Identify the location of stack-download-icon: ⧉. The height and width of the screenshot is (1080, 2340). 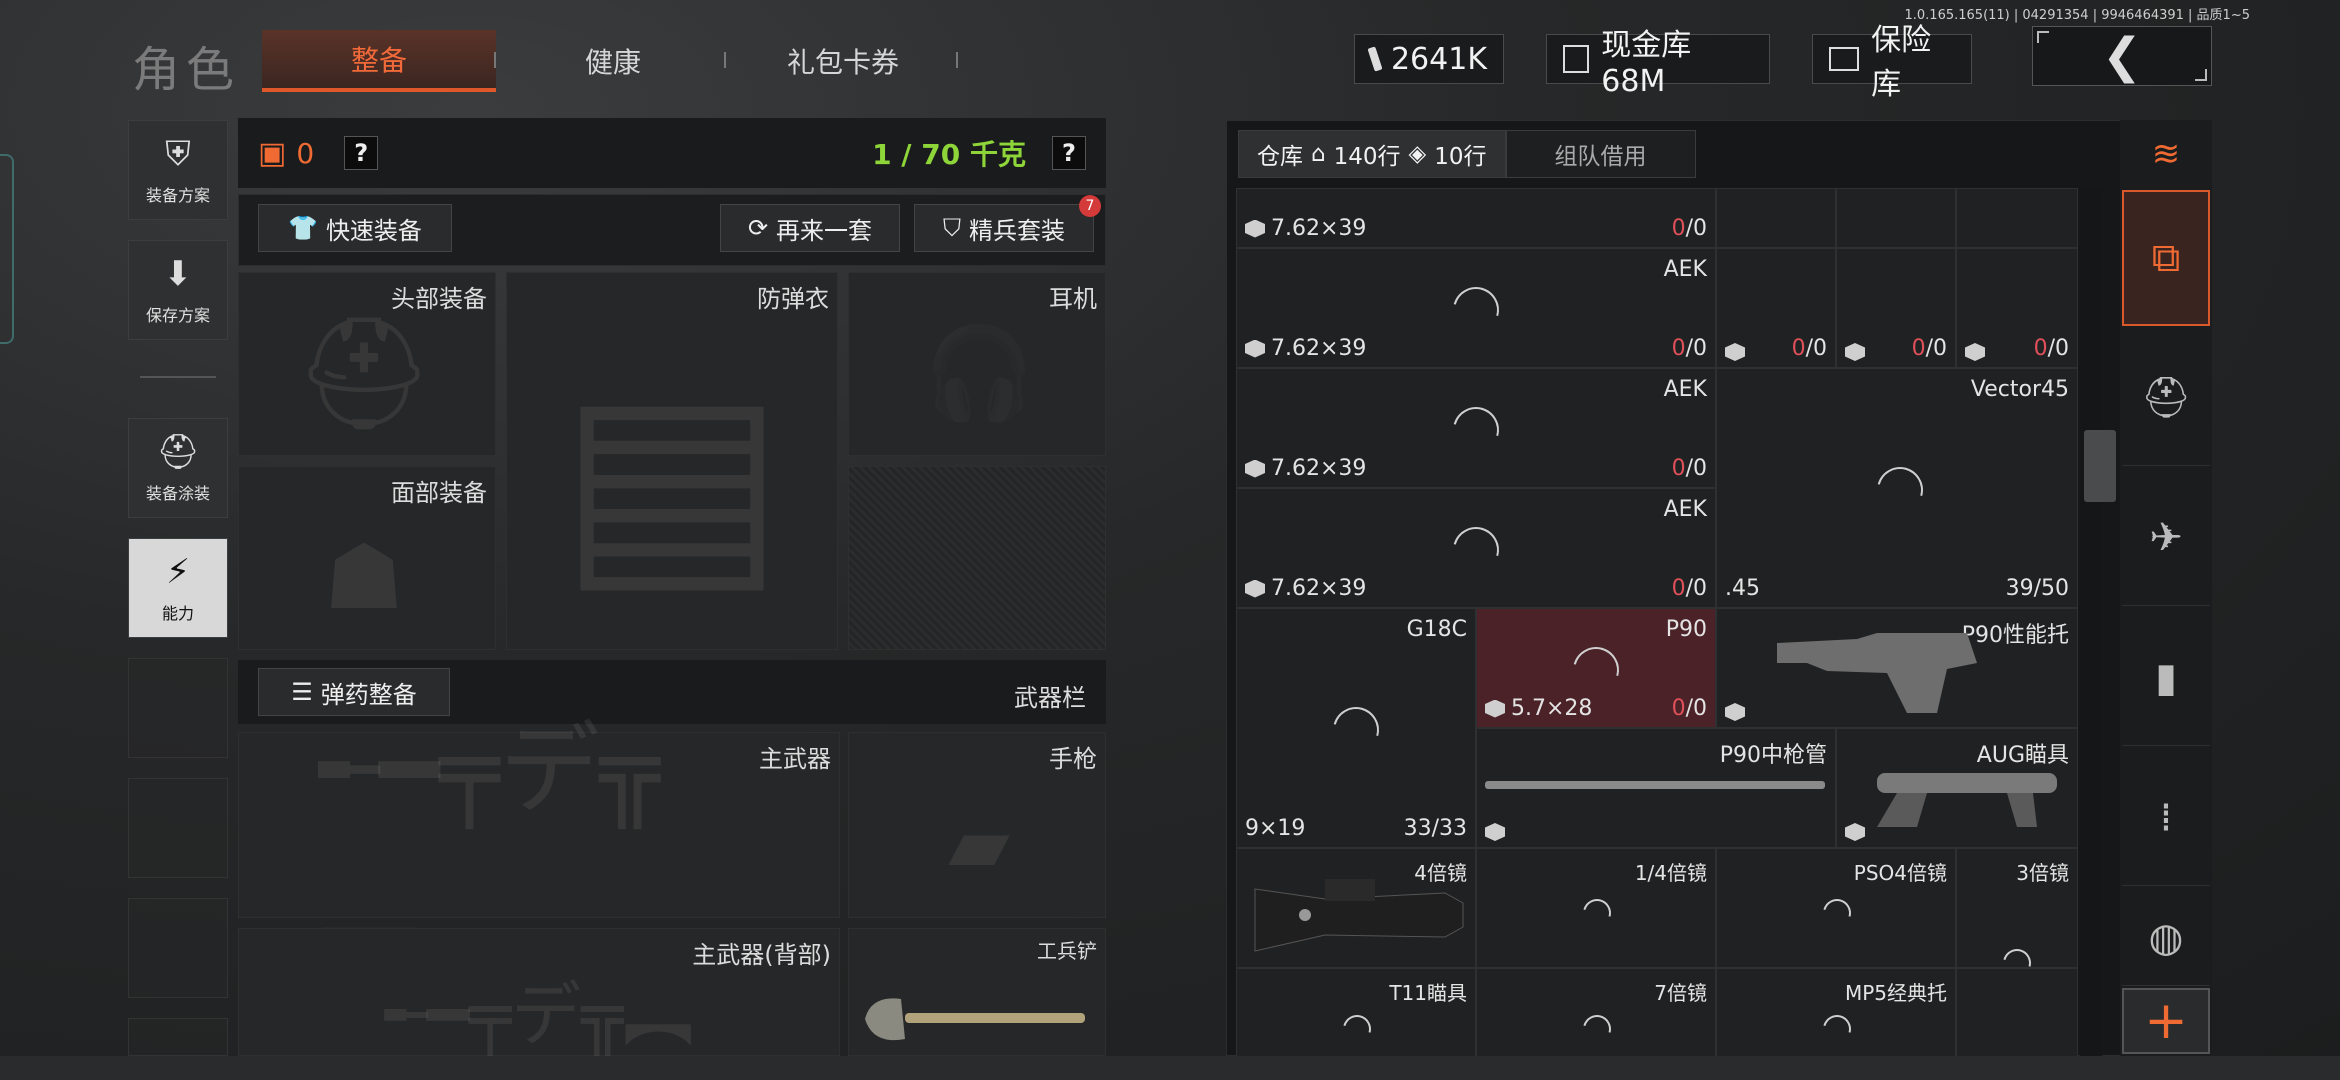
(2166, 258).